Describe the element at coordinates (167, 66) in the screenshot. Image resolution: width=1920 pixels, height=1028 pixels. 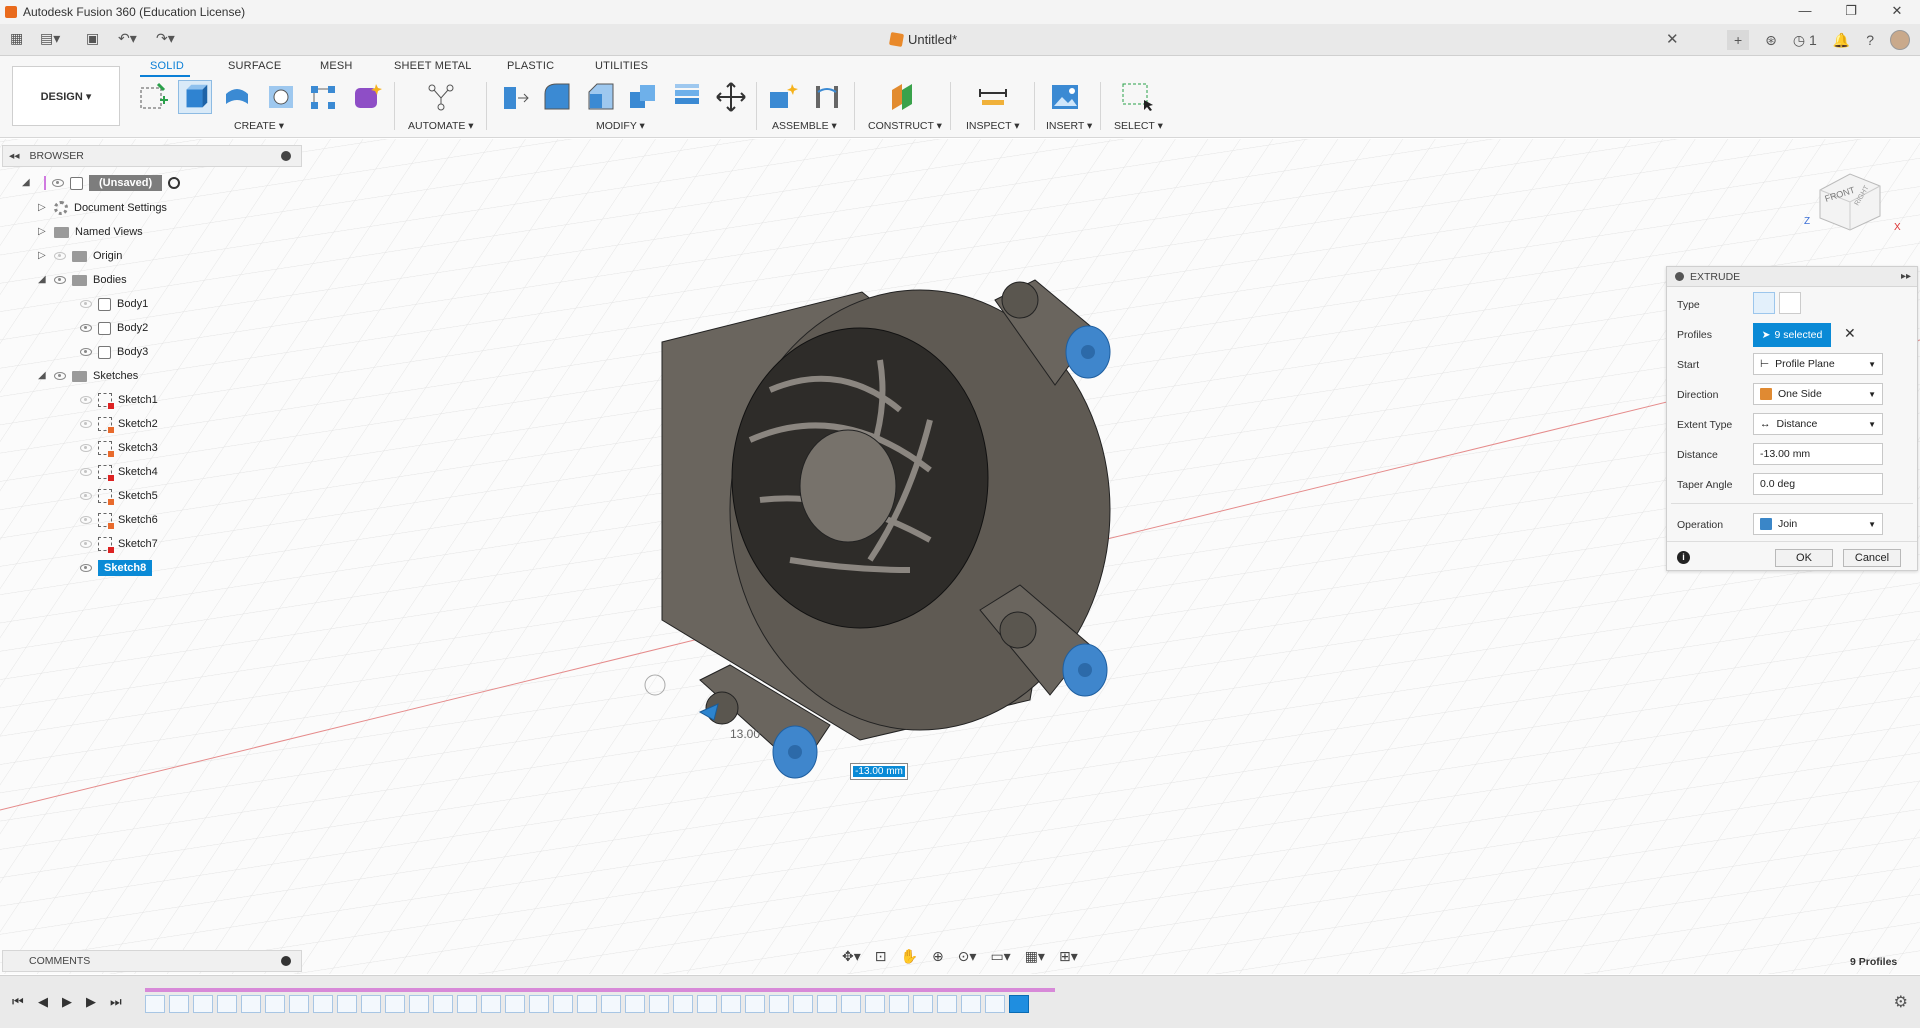
I see `tab-solid: SOLID` at that location.